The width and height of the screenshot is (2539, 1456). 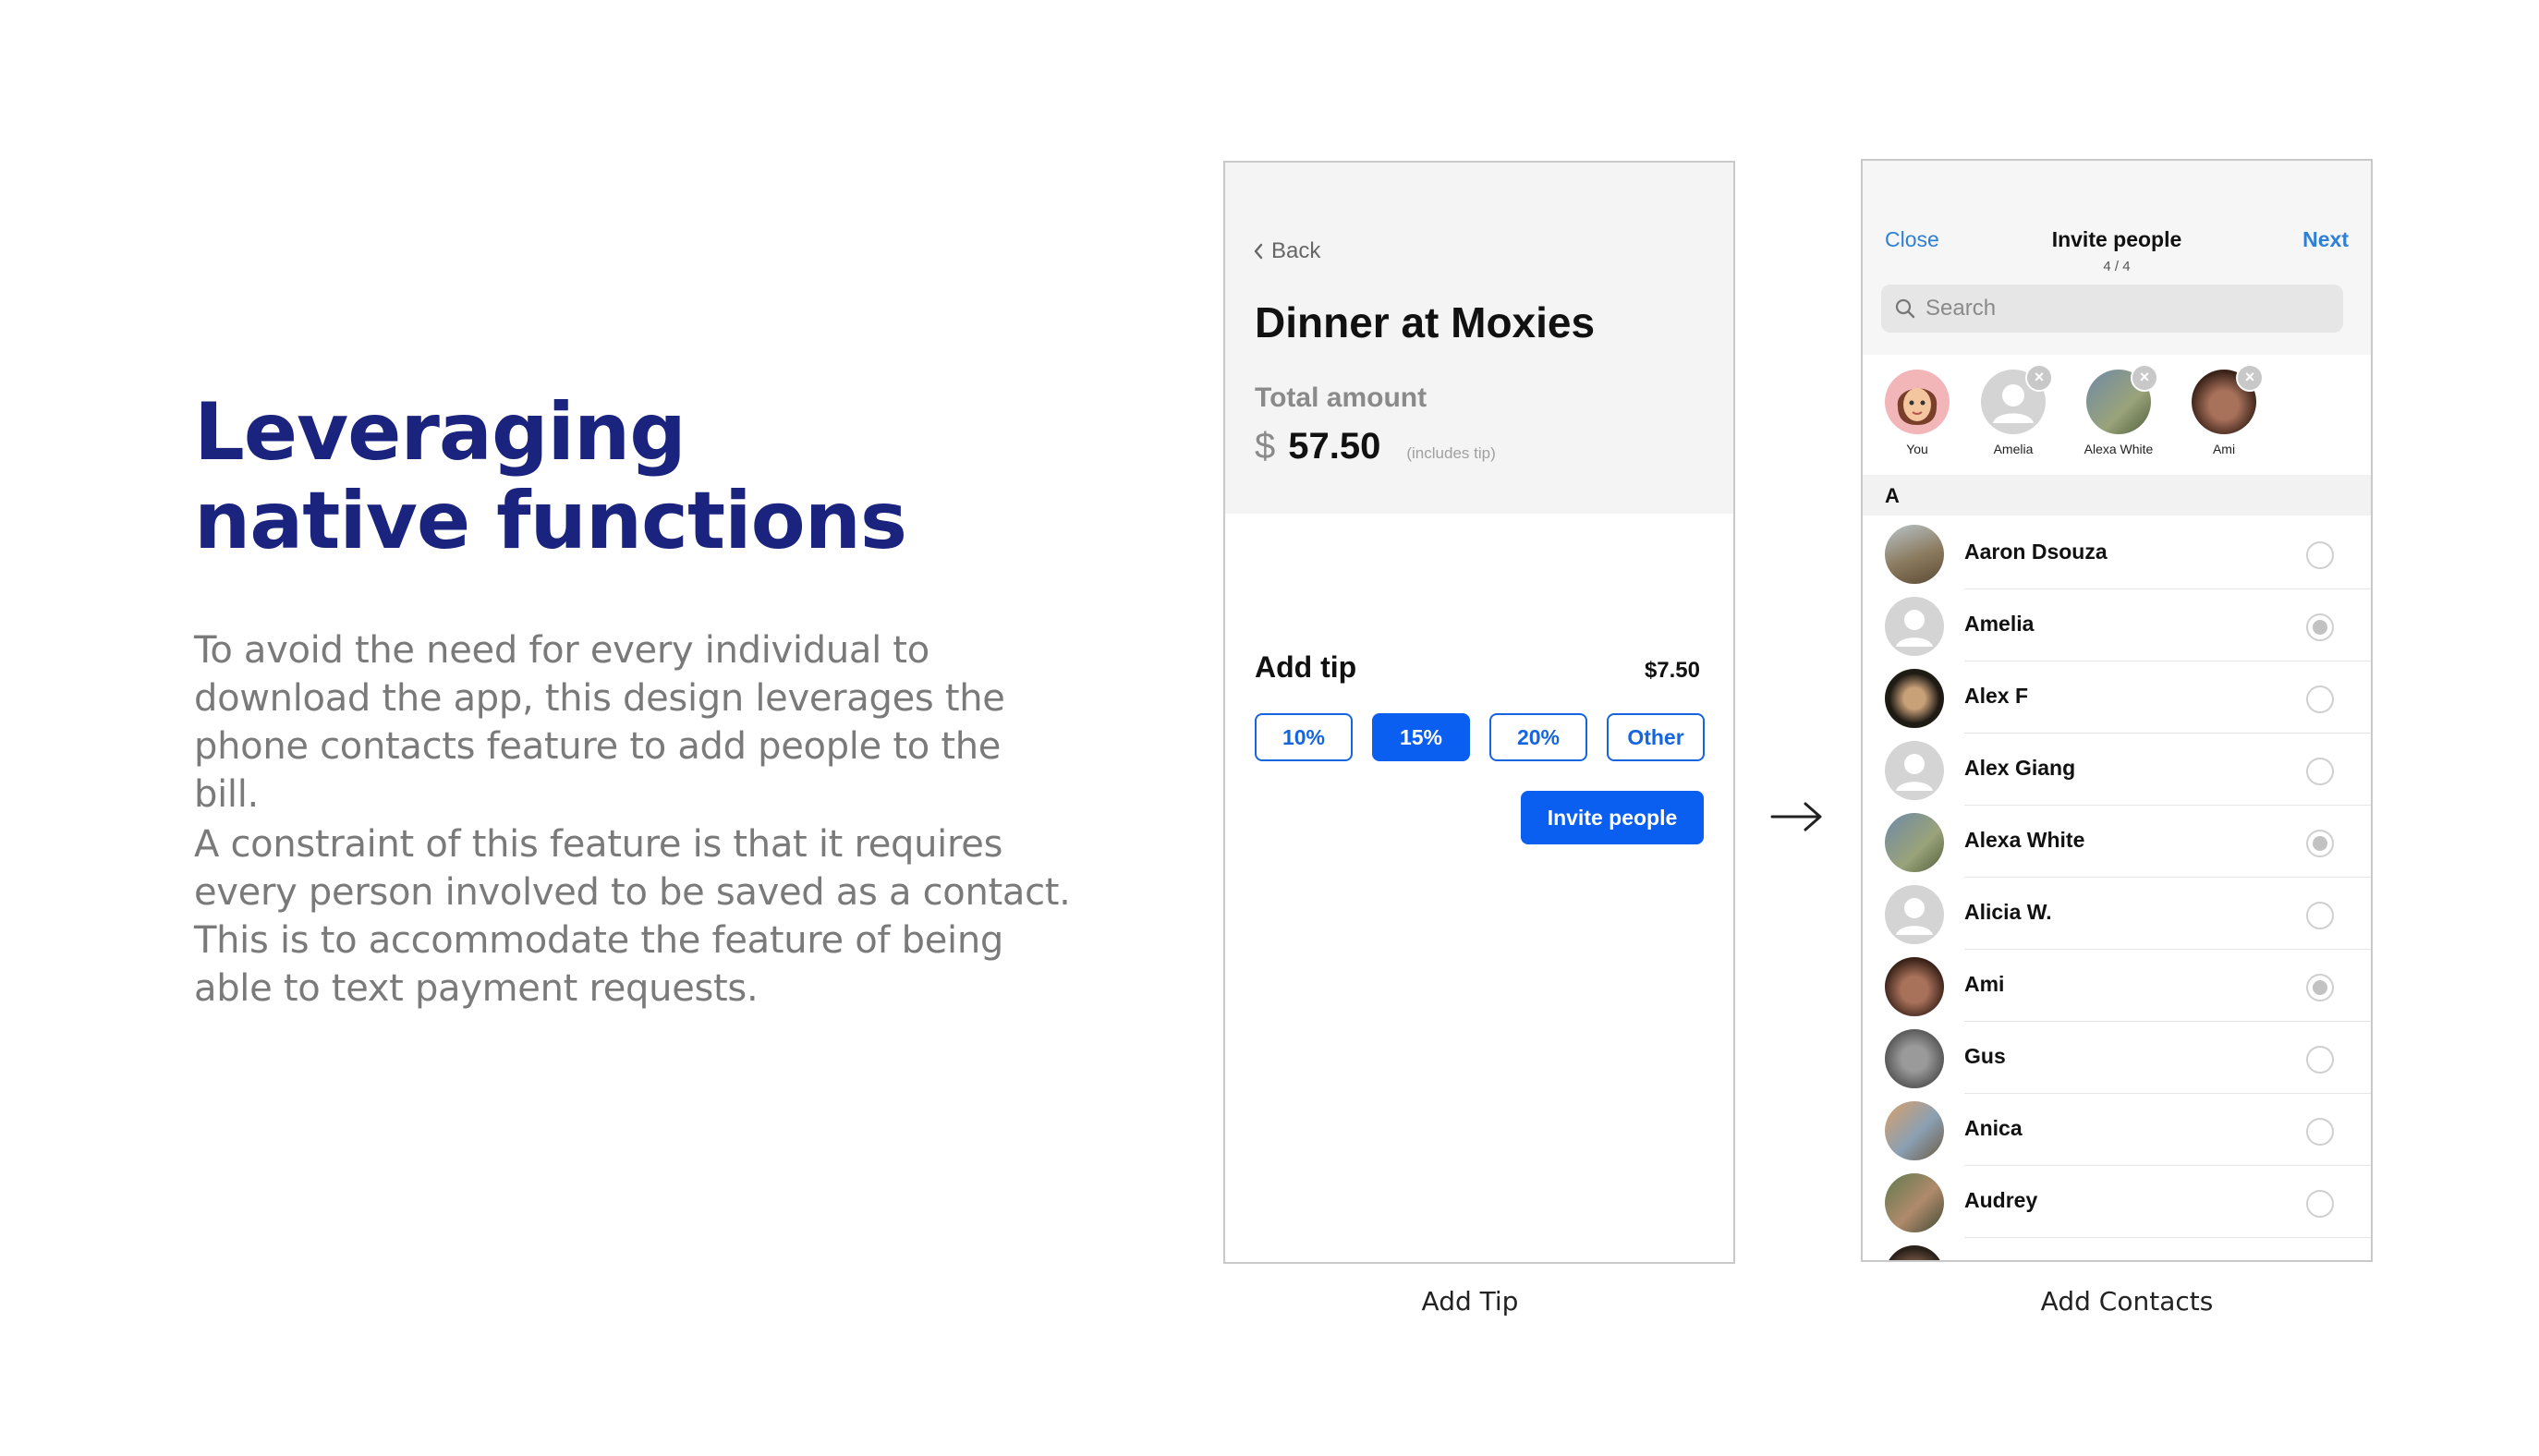 What do you see at coordinates (1258, 251) in the screenshot?
I see `chevron-left-icon` at bounding box center [1258, 251].